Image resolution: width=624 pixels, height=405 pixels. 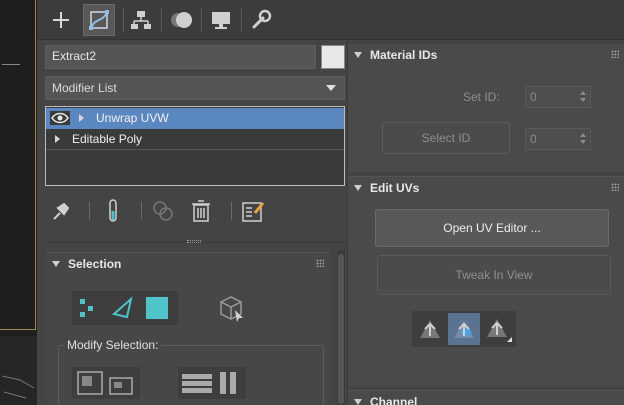 I want to click on configure-modifier-sets-button, so click(x=253, y=211).